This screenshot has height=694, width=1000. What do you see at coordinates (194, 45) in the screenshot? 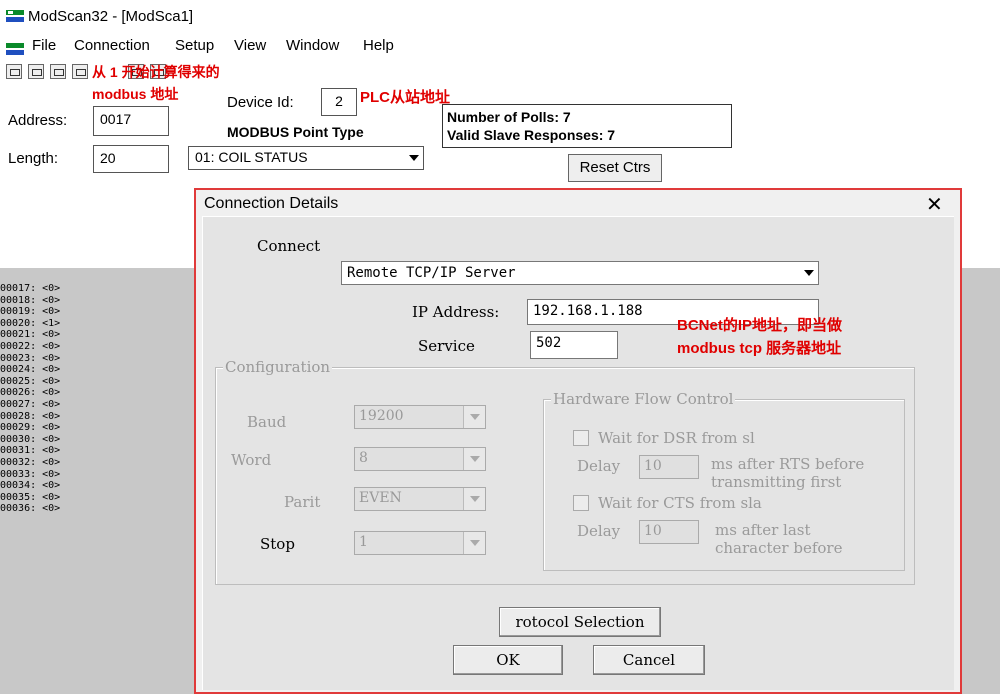
I see `menu-setup: Setup` at bounding box center [194, 45].